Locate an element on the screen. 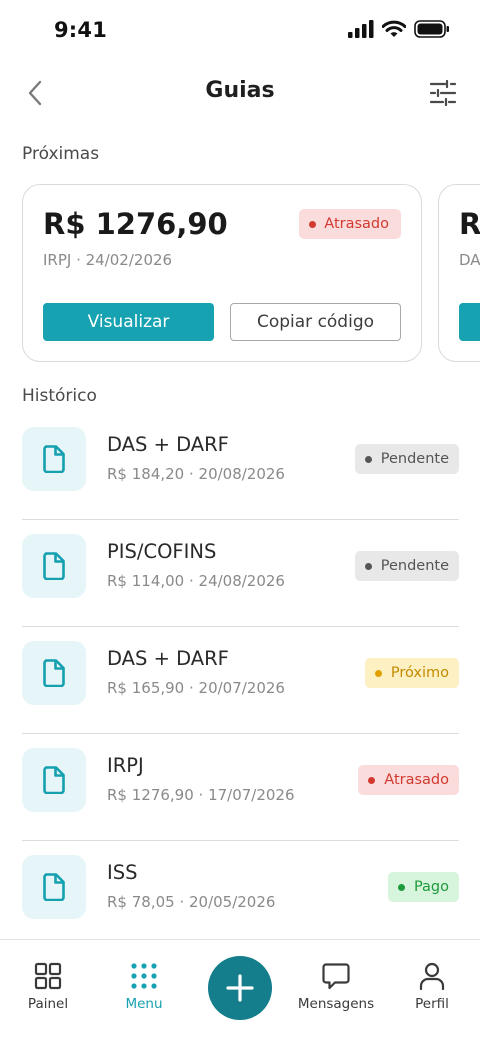  card-subtitle: IRPJ · 24/02/2026 is located at coordinates (108, 260).